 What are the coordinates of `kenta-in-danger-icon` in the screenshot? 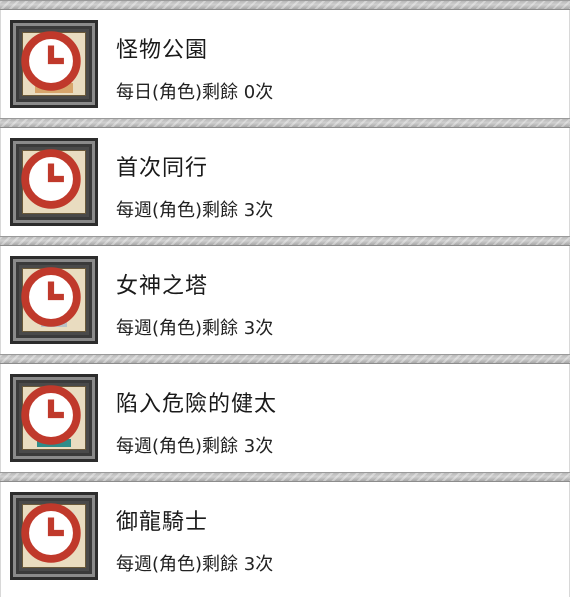 It's located at (53, 417).